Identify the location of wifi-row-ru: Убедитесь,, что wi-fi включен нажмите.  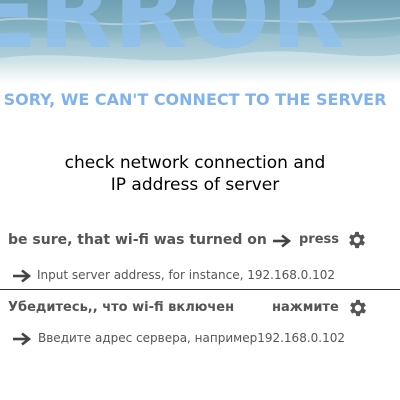
(200, 308).